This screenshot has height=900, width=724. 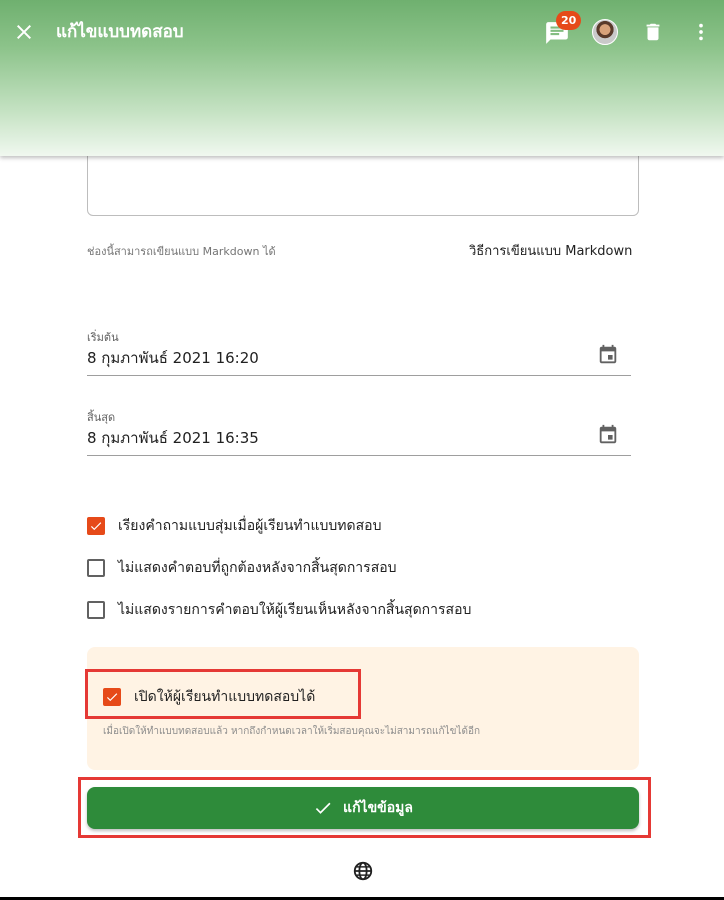 What do you see at coordinates (359, 432) in the screenshot?
I see `end-datetime-field: สิ้นสุด 8 กุมภาพันธ์ 2021 16:35` at bounding box center [359, 432].